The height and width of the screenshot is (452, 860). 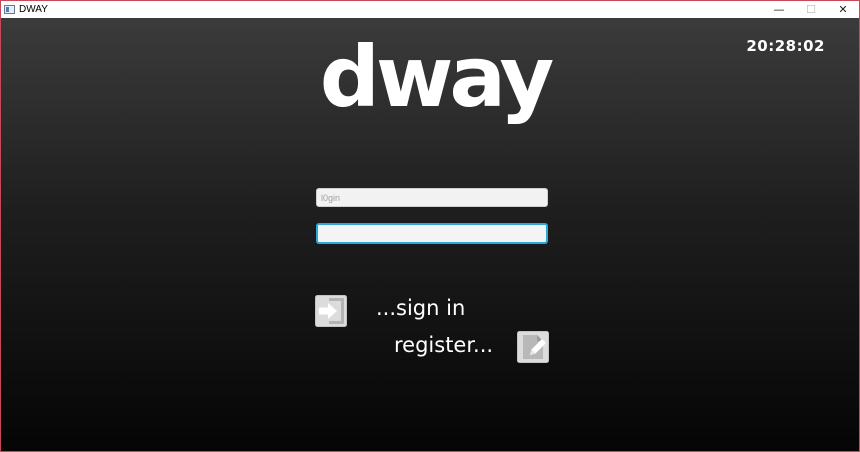 I want to click on password-input, so click(x=432, y=233).